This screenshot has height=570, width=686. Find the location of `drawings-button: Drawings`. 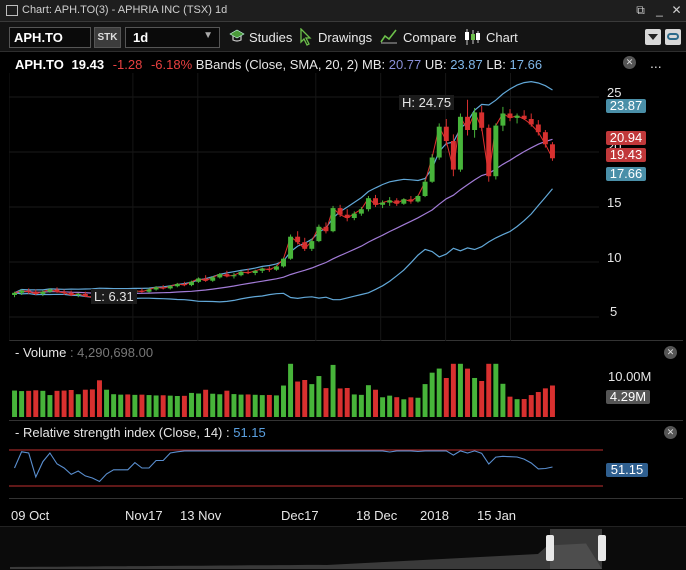

drawings-button: Drawings is located at coordinates (345, 37).